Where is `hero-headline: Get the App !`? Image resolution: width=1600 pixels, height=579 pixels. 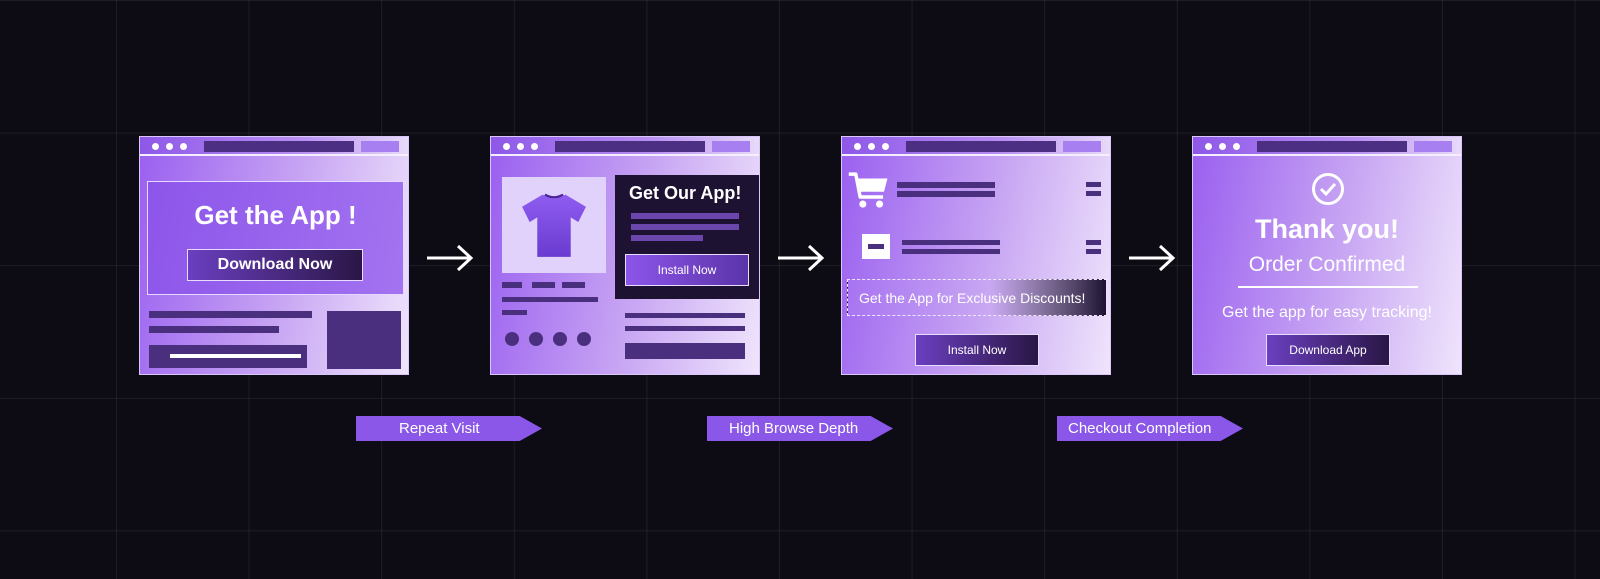 hero-headline: Get the App ! is located at coordinates (275, 215).